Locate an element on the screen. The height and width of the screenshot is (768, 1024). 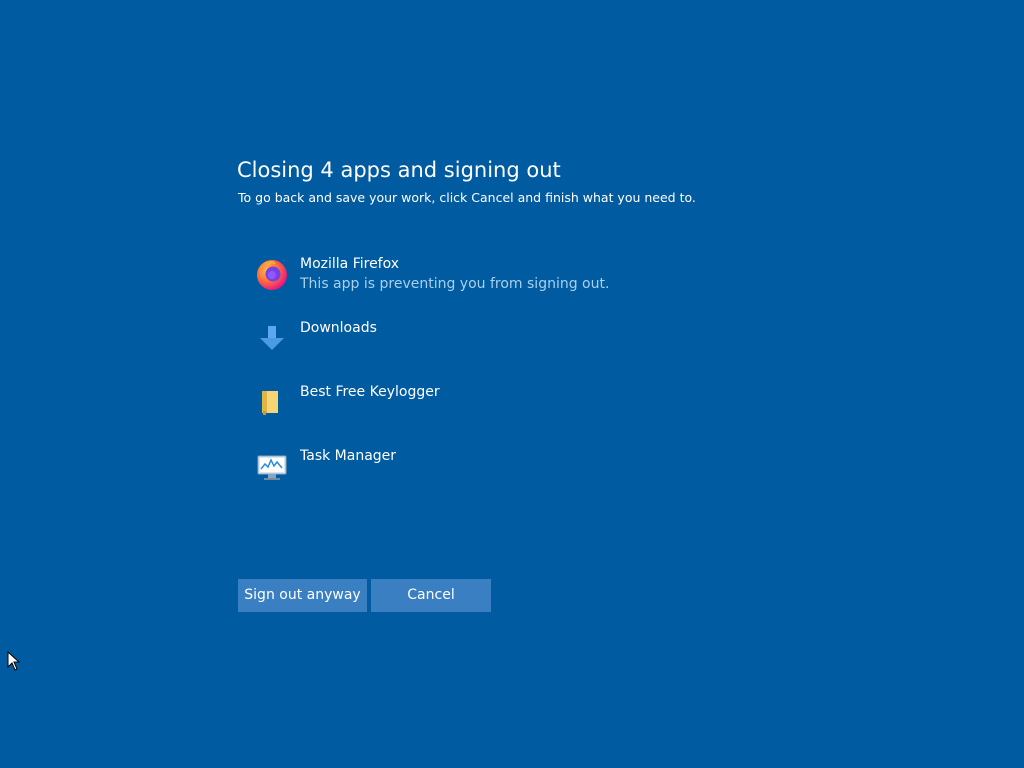
sign-out-anyway-button: Sign out anyway is located at coordinates (302, 595).